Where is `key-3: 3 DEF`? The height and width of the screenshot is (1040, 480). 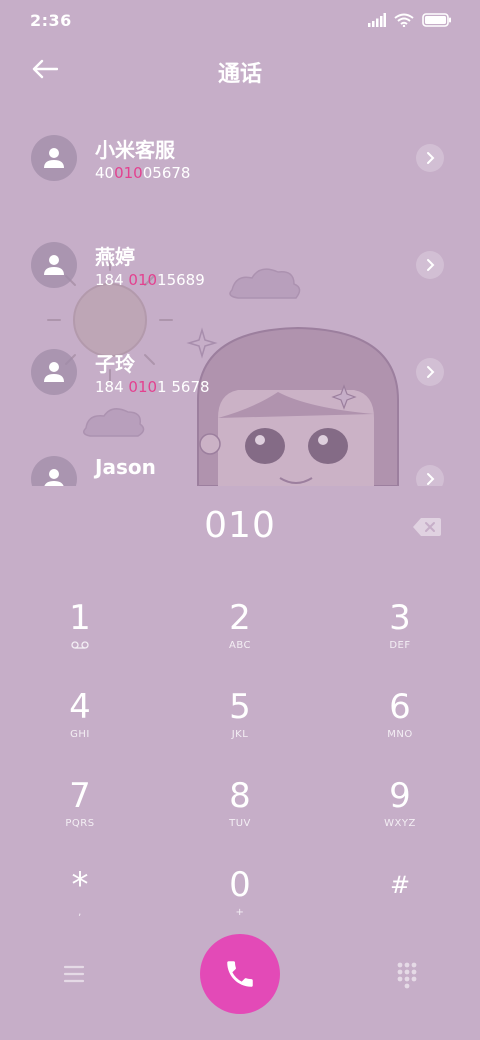
key-3: 3 DEF is located at coordinates (400, 640).